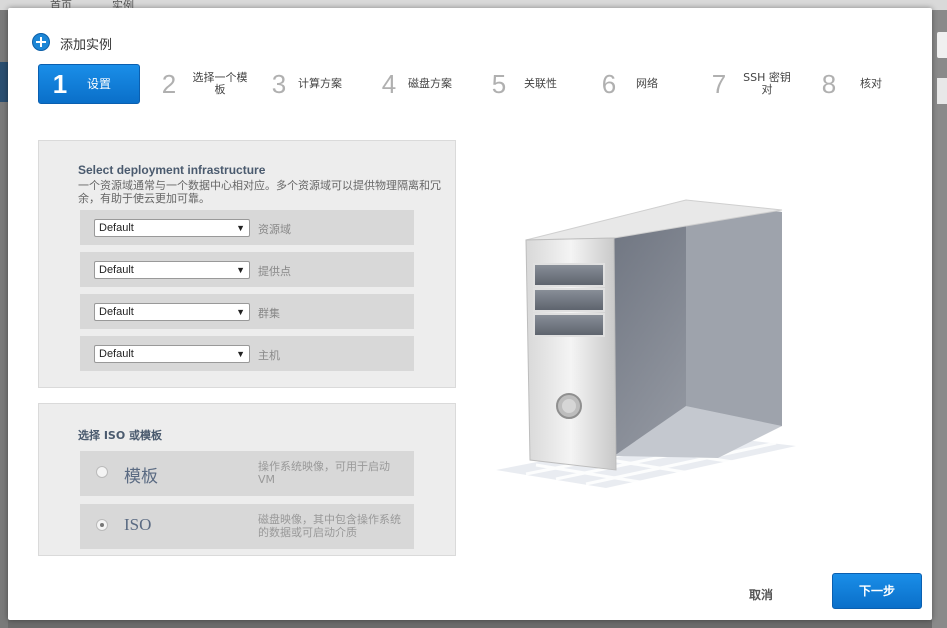  I want to click on step-2-template: 2 选择一个模板, so click(205, 84).